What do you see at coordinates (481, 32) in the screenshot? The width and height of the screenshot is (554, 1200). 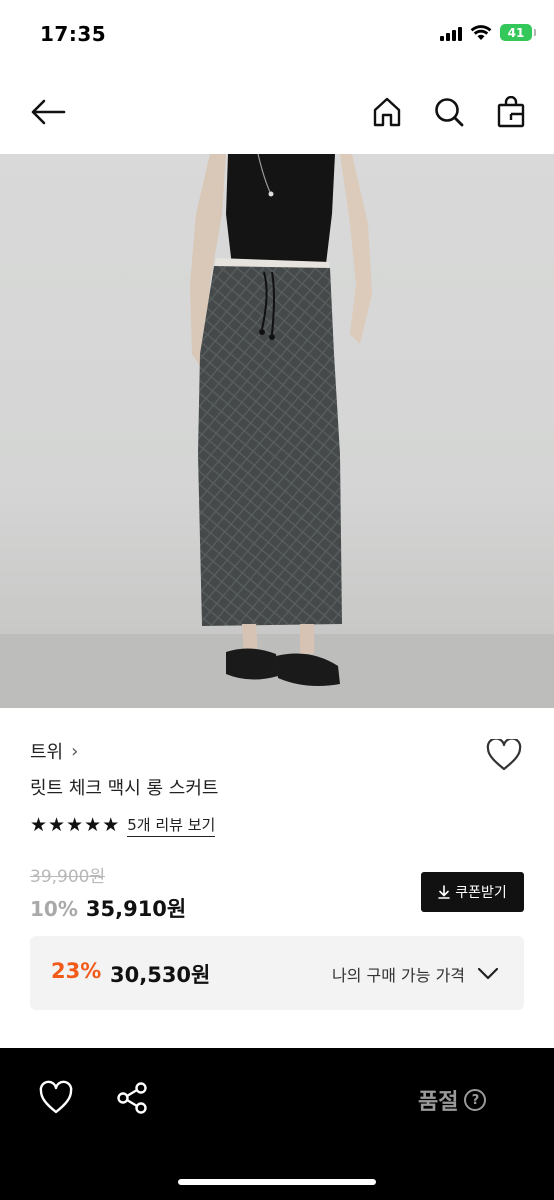 I see `wifi-icon` at bounding box center [481, 32].